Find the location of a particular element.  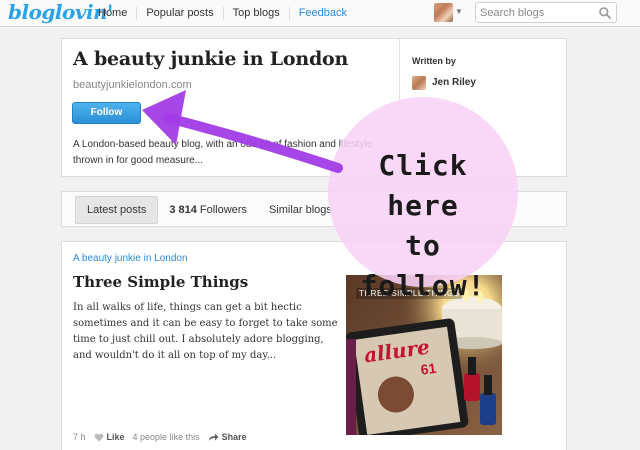

likes-count: 4 people like this is located at coordinates (166, 437).